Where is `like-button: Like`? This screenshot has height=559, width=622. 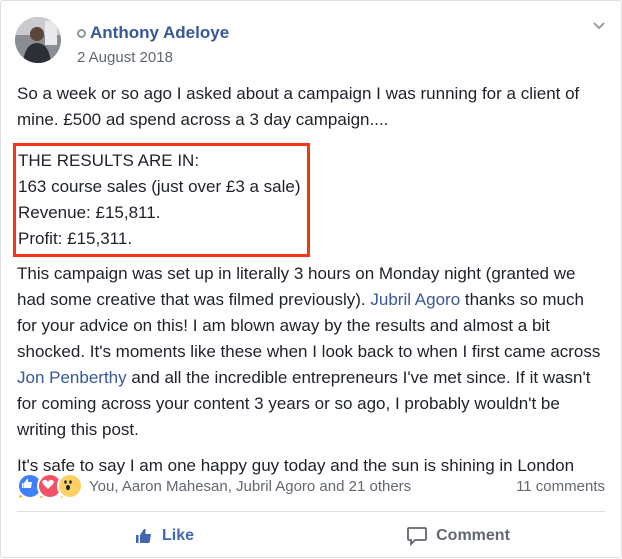 like-button: Like is located at coordinates (164, 535).